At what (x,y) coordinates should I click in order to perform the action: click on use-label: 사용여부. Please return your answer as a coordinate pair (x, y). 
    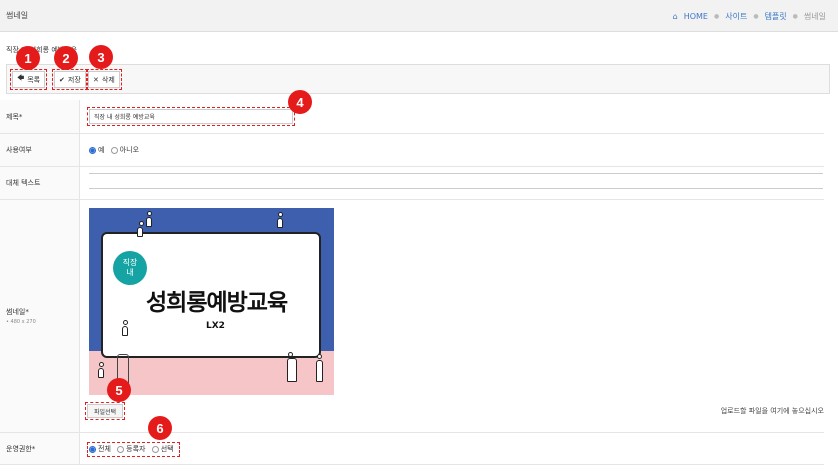
    Looking at the image, I should click on (40, 150).